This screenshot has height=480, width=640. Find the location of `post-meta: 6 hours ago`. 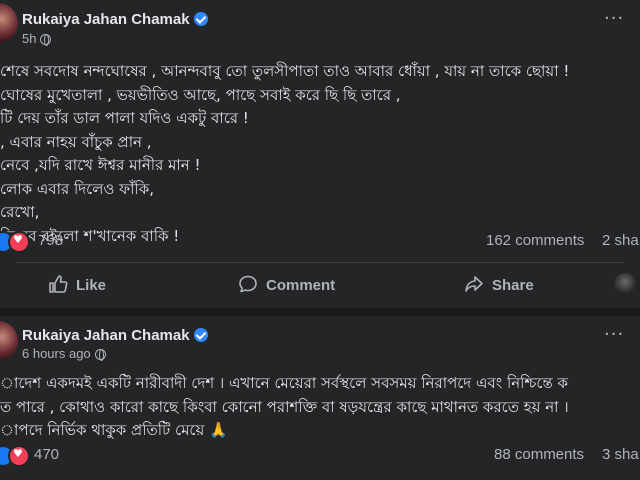

post-meta: 6 hours ago is located at coordinates (64, 353).